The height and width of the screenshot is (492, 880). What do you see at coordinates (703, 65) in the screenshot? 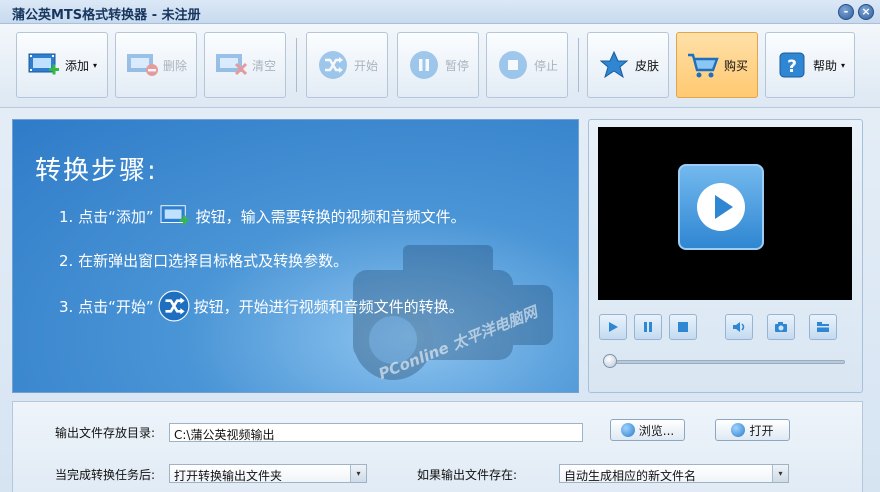
I see `shopping-cart-icon` at bounding box center [703, 65].